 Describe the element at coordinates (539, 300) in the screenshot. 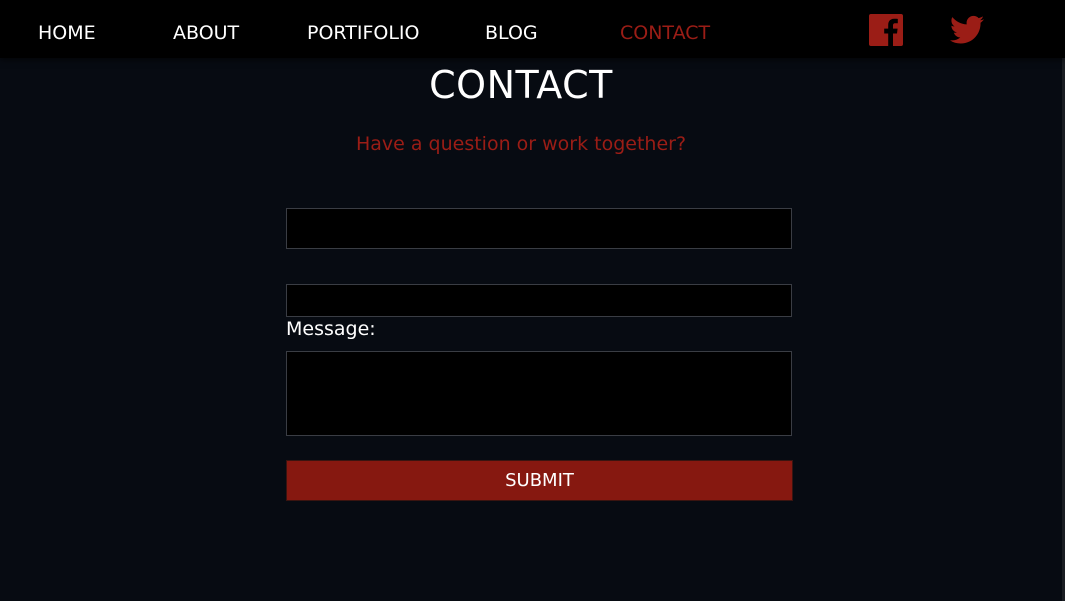

I see `email-input` at that location.